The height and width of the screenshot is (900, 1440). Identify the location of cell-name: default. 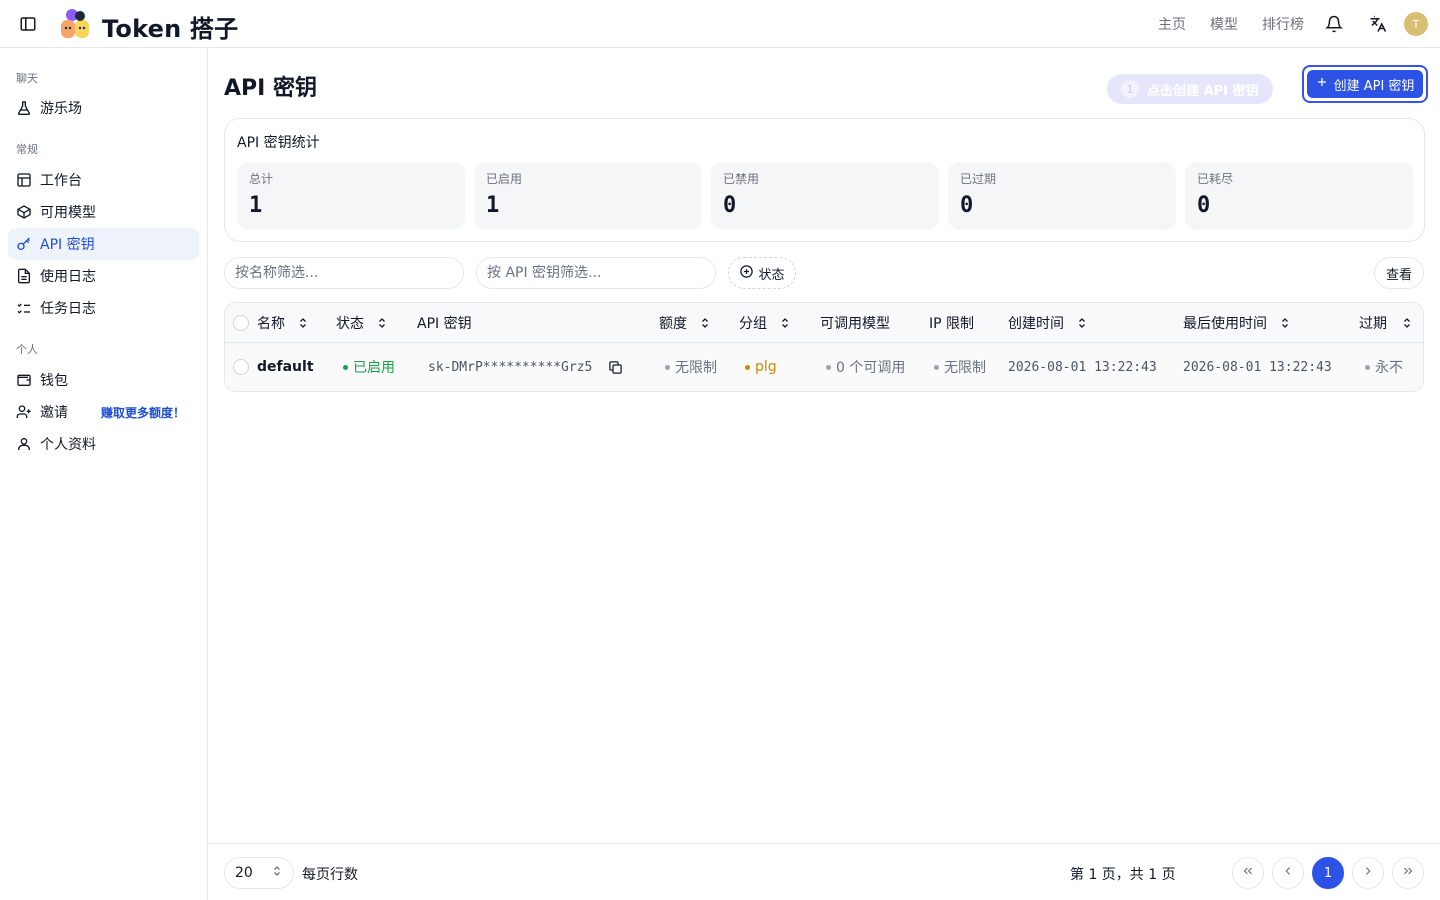
(285, 367).